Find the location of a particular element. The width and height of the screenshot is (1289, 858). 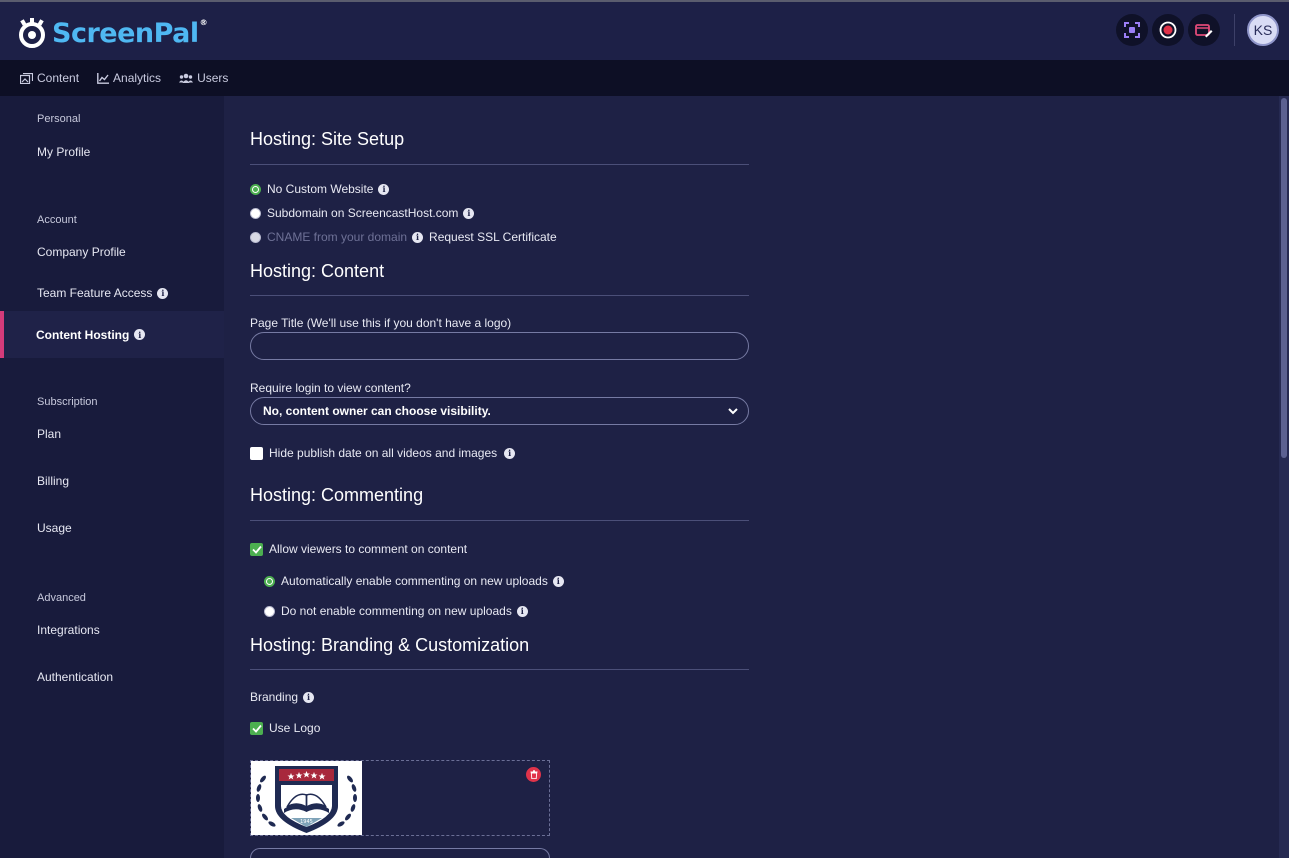

video-editor-icon is located at coordinates (1204, 31).